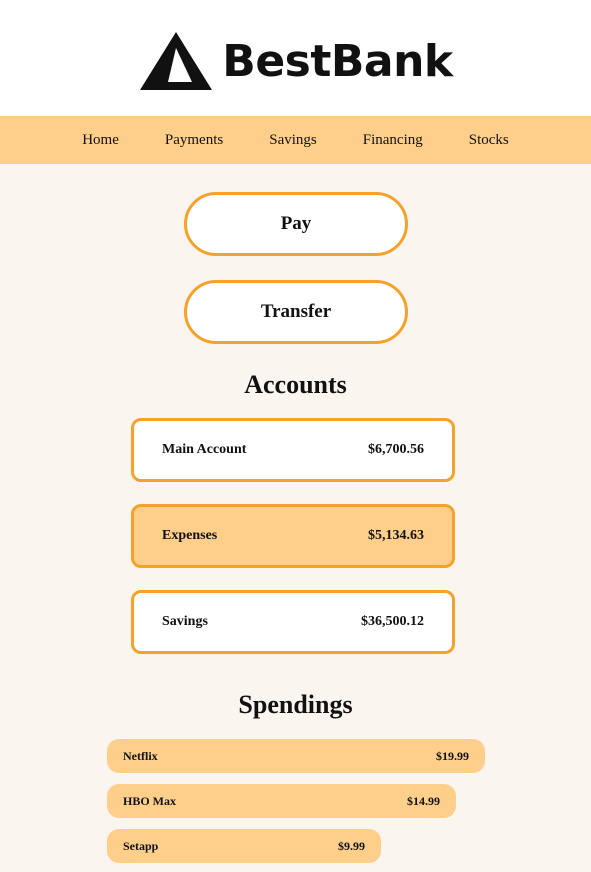 The width and height of the screenshot is (591, 872). I want to click on nav-item-payments: Payments, so click(194, 140).